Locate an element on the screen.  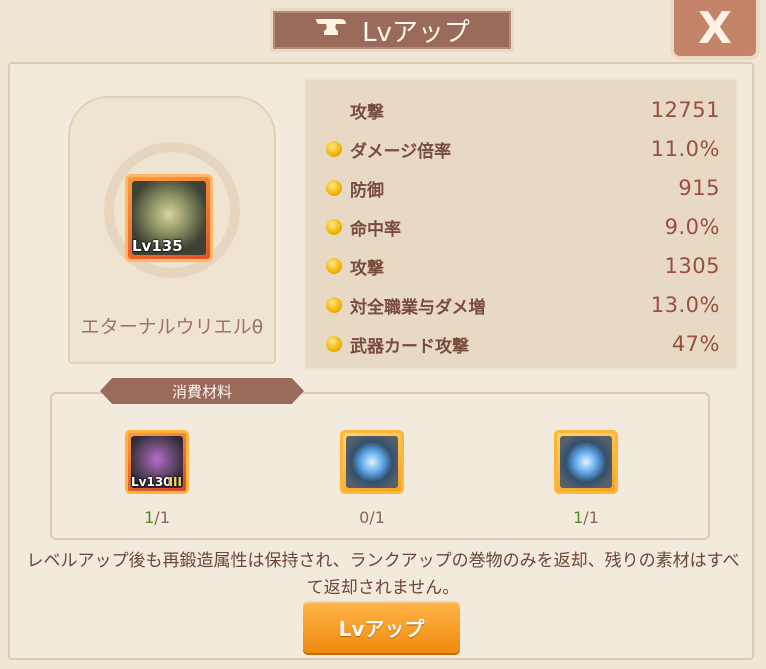
stat-label: 武器カード攻撃 is located at coordinates (409, 346).